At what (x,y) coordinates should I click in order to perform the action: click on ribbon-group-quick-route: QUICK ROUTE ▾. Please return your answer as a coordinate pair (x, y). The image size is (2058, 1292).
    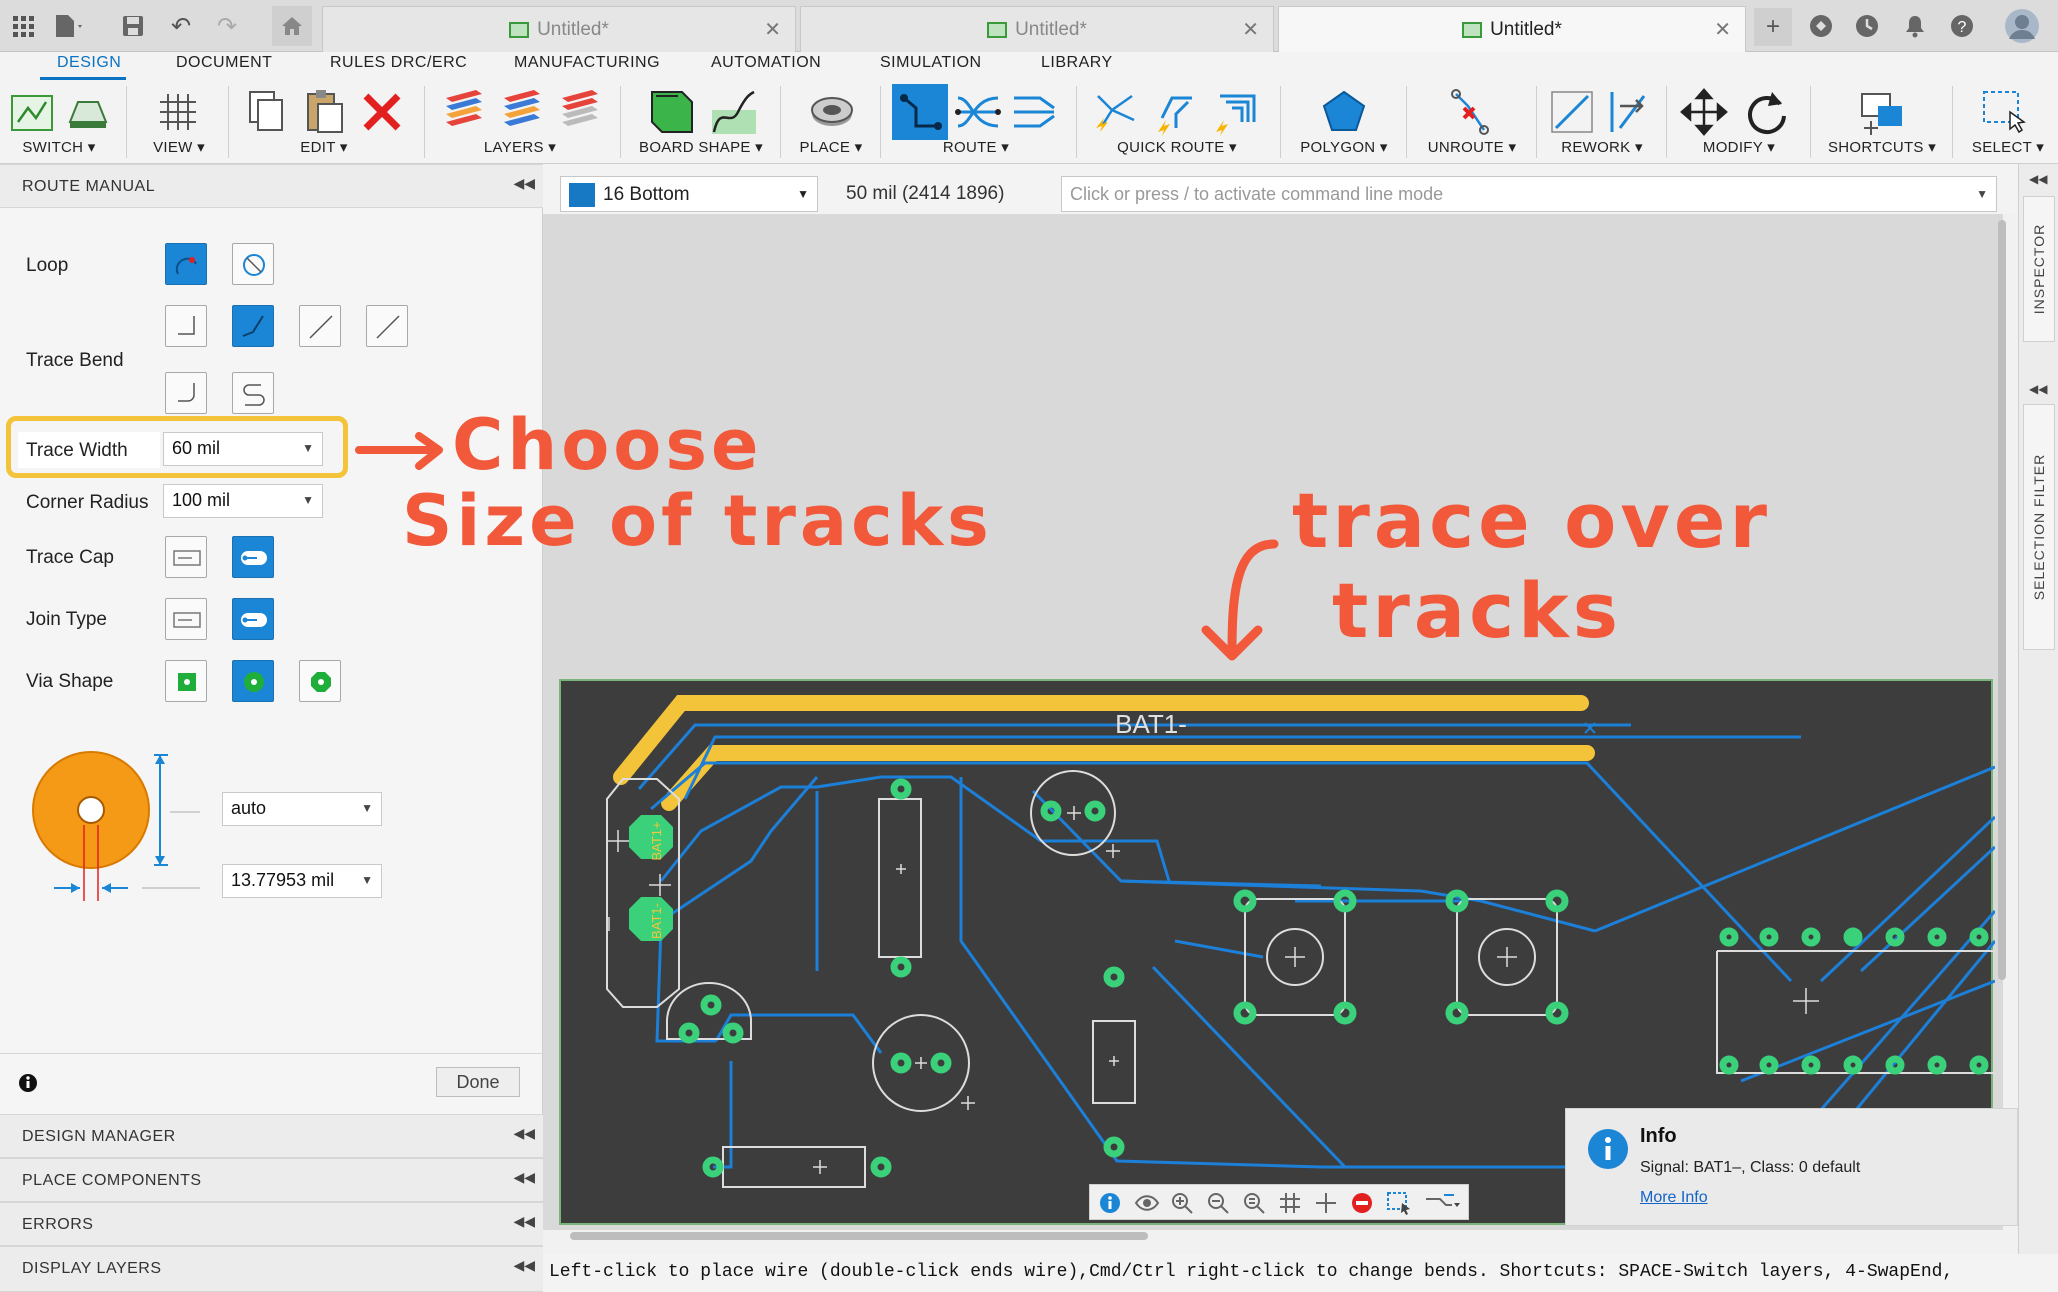
    Looking at the image, I should click on (1177, 122).